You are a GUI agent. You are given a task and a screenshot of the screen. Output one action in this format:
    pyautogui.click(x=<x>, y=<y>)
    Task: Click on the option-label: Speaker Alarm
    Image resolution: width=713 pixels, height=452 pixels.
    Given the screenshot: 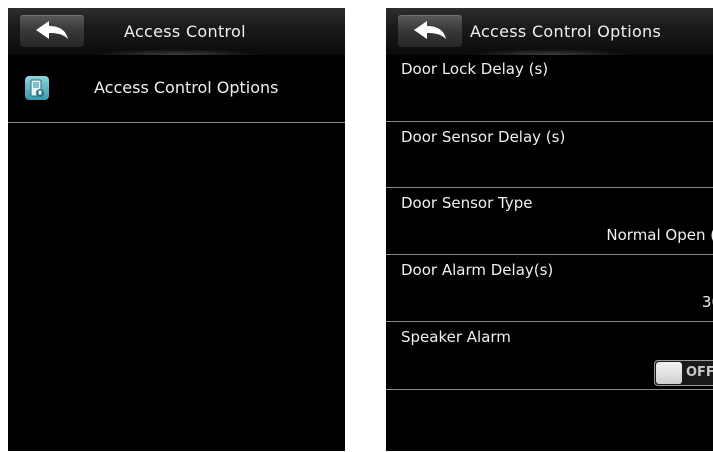 What is the action you would take?
    pyautogui.click(x=456, y=337)
    